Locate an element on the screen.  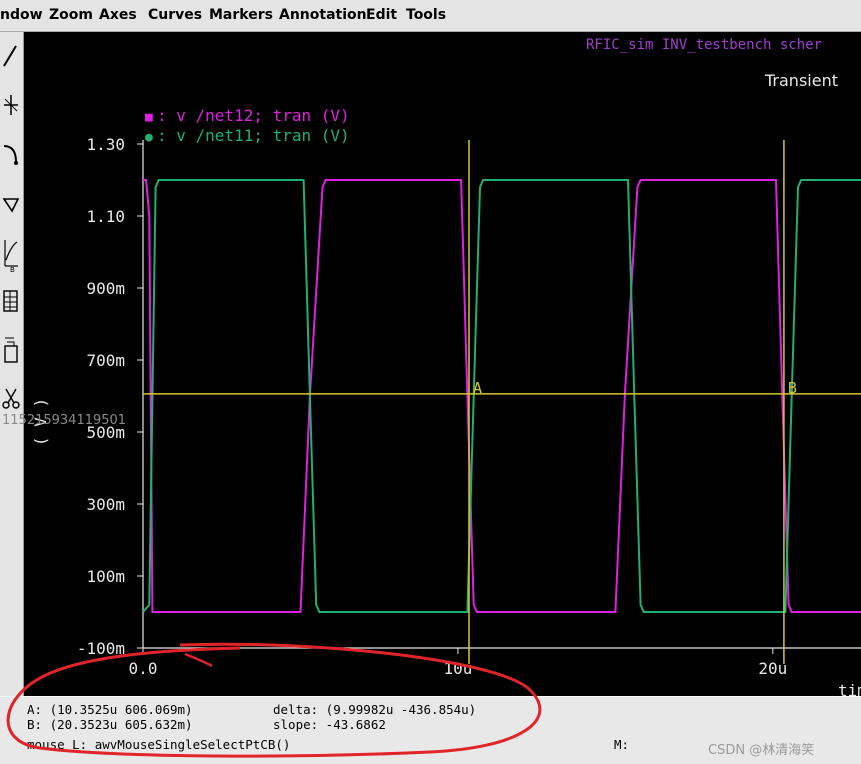
axis-scale-button: B is located at coordinates (11, 252).